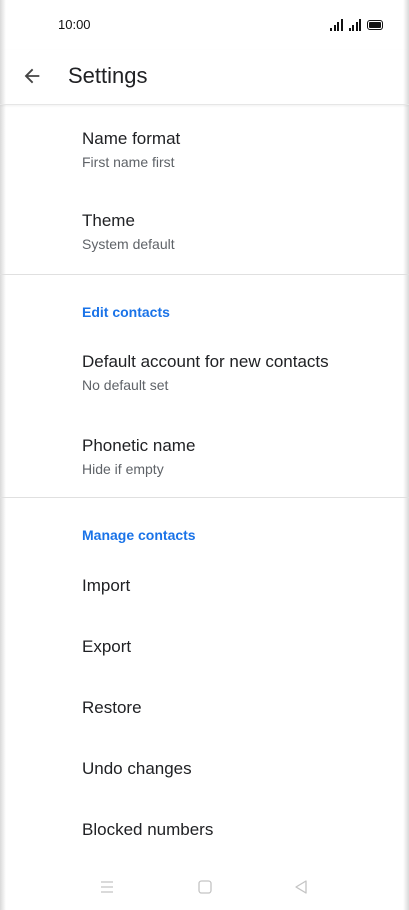  What do you see at coordinates (204, 77) in the screenshot?
I see `app-bar: Settings` at bounding box center [204, 77].